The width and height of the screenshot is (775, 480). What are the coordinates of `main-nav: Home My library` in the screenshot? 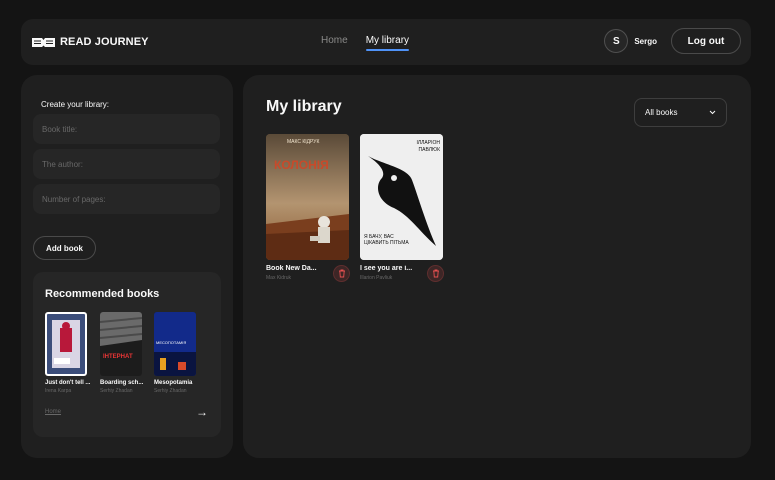 It's located at (365, 43).